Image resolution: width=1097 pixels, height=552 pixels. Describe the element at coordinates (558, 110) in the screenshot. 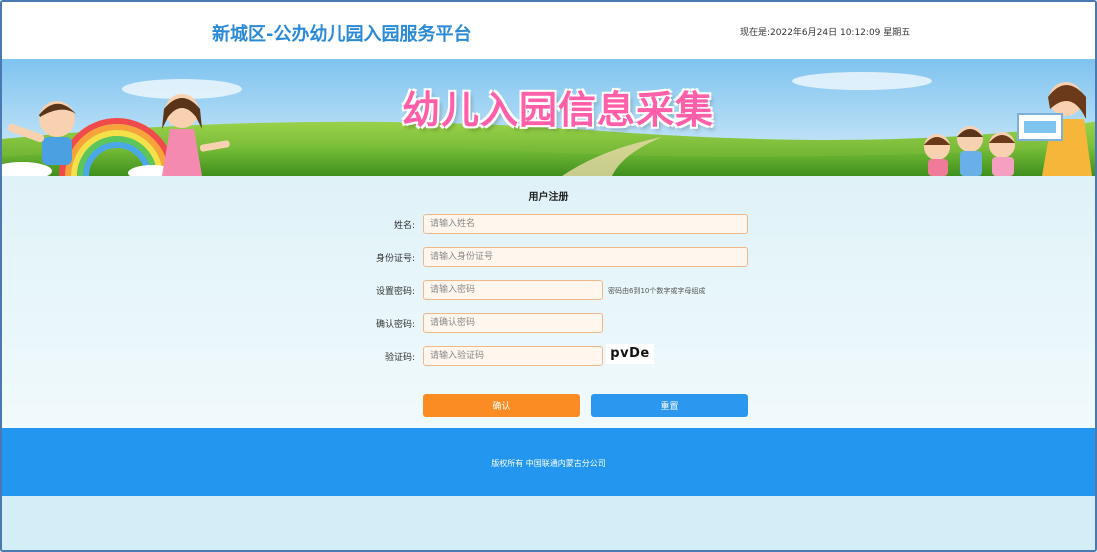

I see `banner-title: 幼儿入园信息采集` at that location.